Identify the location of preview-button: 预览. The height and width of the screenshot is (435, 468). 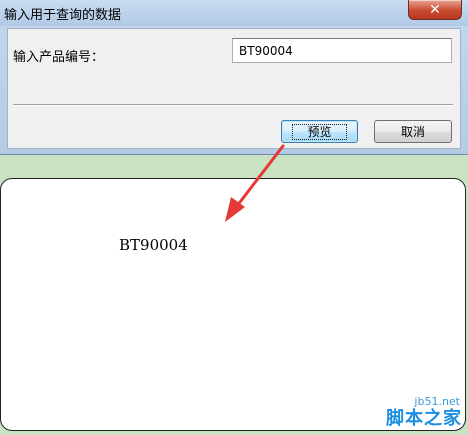
(319, 131).